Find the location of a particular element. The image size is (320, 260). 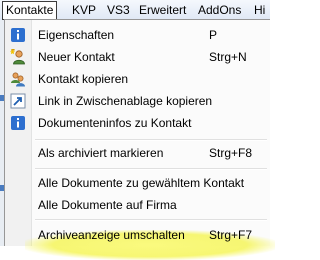

menu-item-neuer-kontakt: Neuer Kontakt Strg+N is located at coordinates (138, 57).